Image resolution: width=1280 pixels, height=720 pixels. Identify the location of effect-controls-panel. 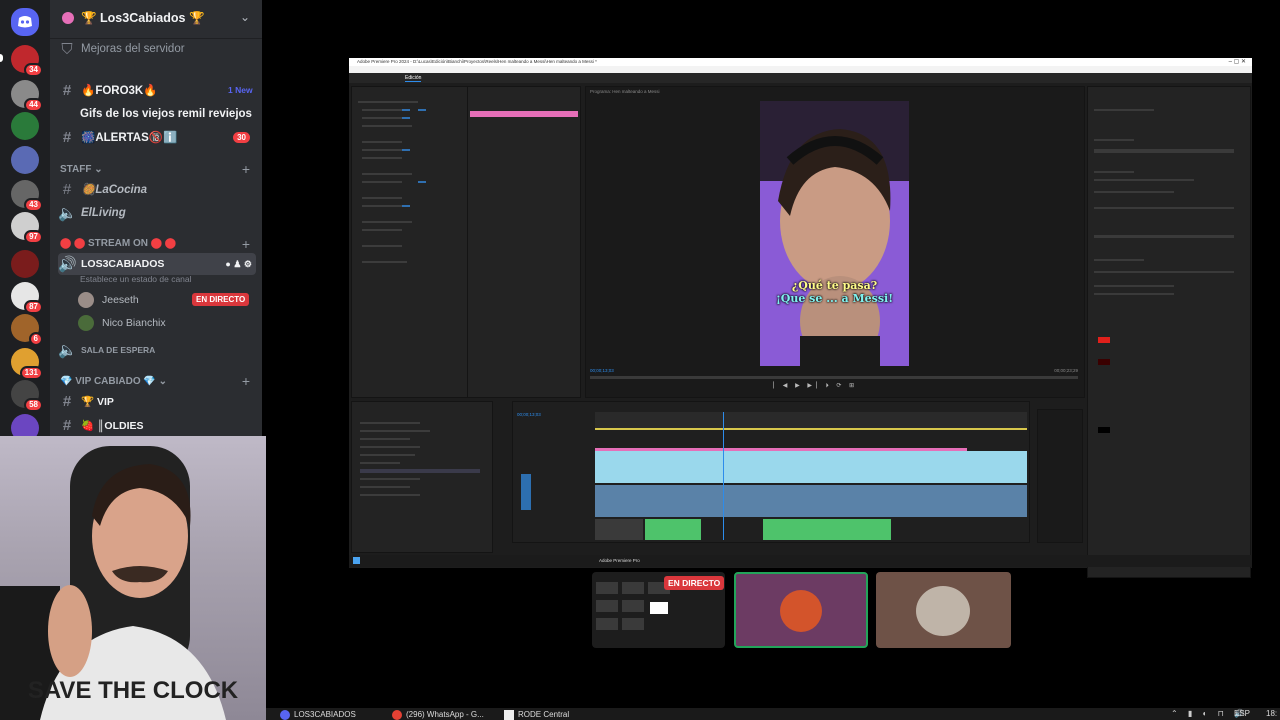
(409, 242).